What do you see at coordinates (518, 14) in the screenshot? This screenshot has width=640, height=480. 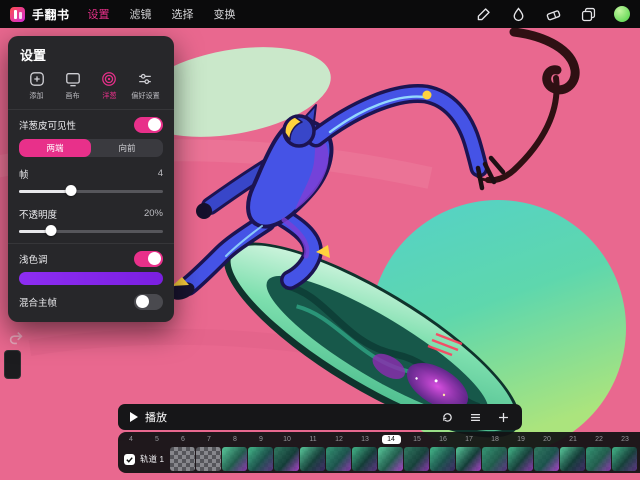 I see `smudge-icon` at bounding box center [518, 14].